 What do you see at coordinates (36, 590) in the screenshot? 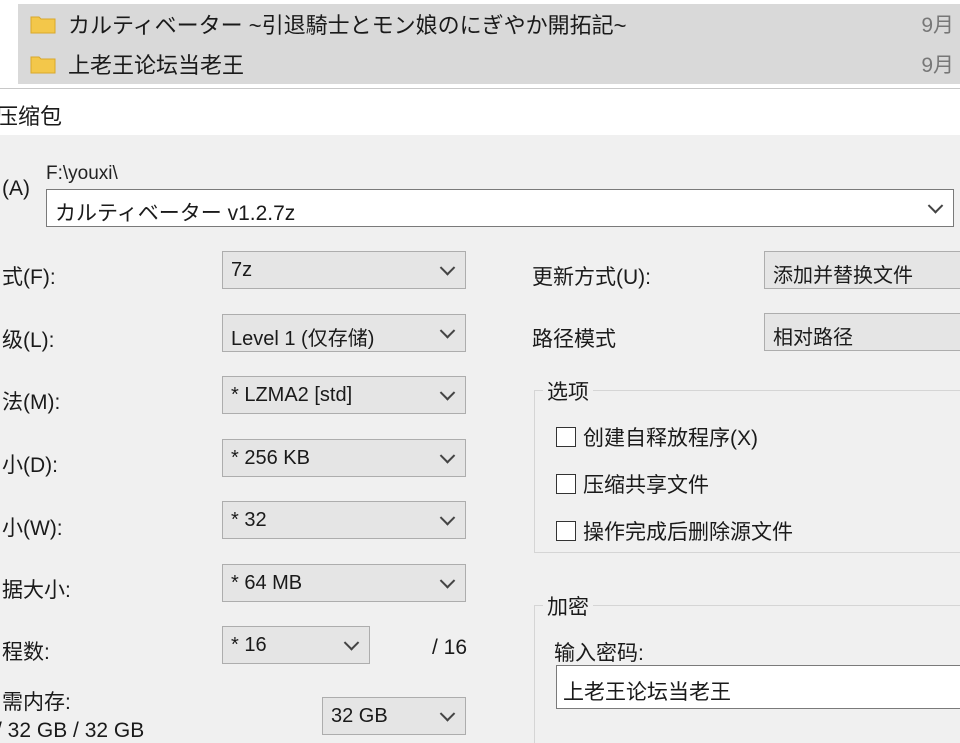
I see `solid-label: 据大小:` at bounding box center [36, 590].